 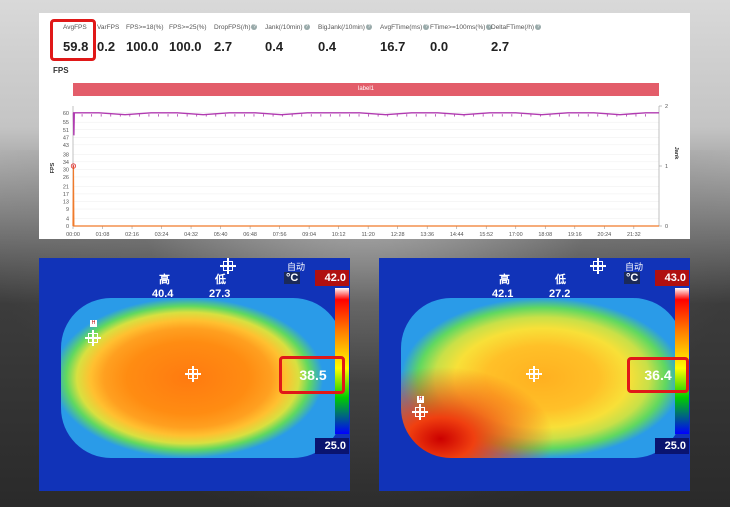 What do you see at coordinates (73, 235) in the screenshot?
I see `x-tick-label: 00:00` at bounding box center [73, 235].